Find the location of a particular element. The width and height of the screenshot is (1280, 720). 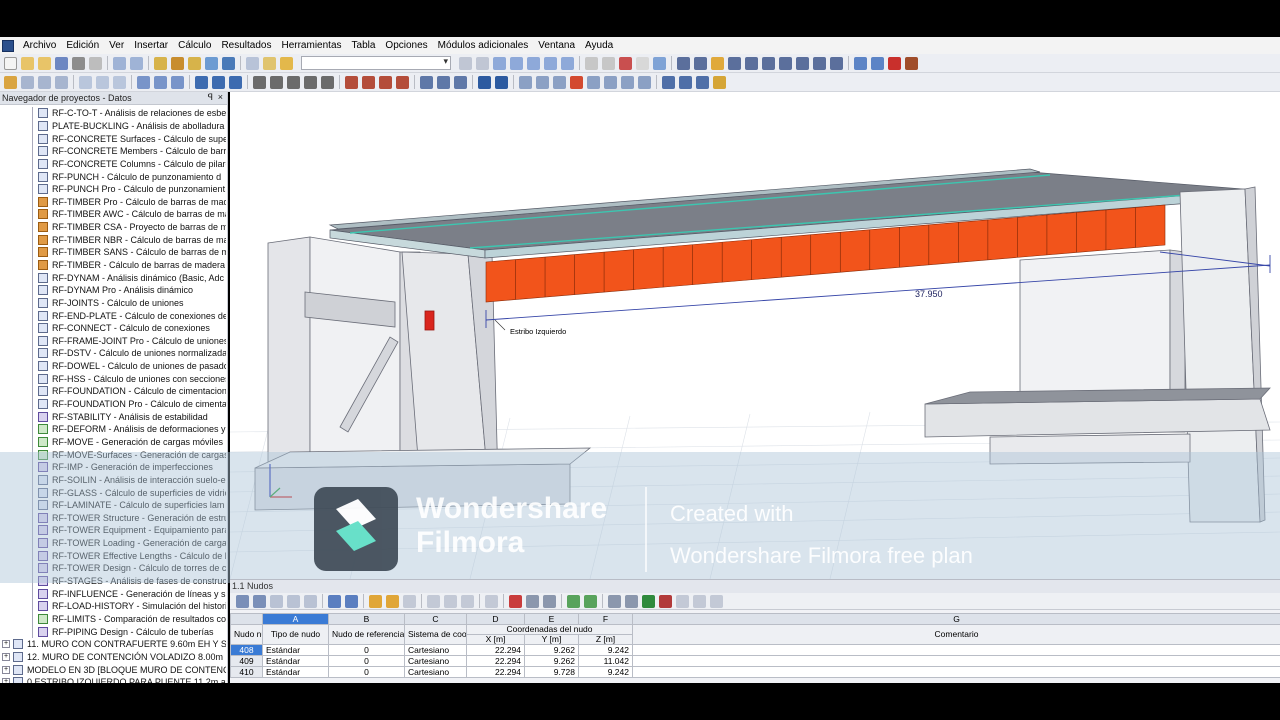

open-project-icon is located at coordinates (44, 63).